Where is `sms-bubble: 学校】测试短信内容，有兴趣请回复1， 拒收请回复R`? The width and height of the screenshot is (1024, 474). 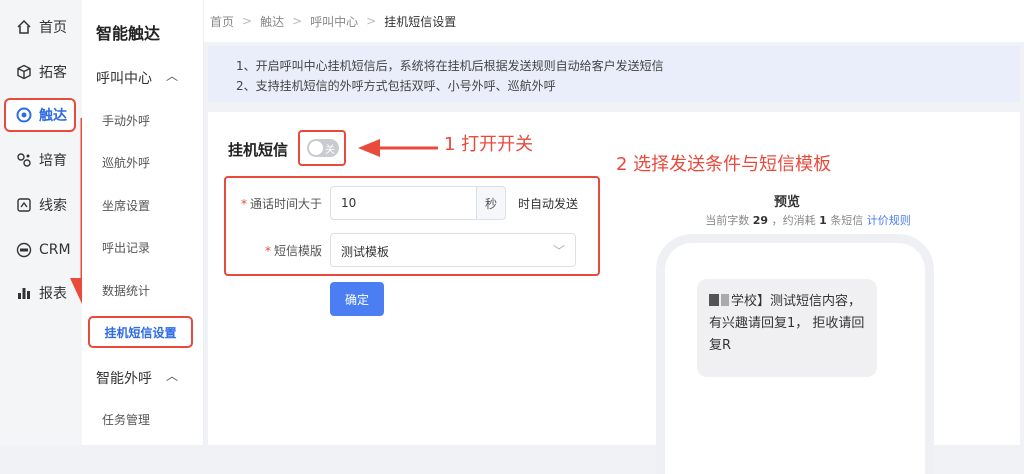
sms-bubble: 学校】测试短信内容，有兴趣请回复1， 拒收请回复R is located at coordinates (787, 328).